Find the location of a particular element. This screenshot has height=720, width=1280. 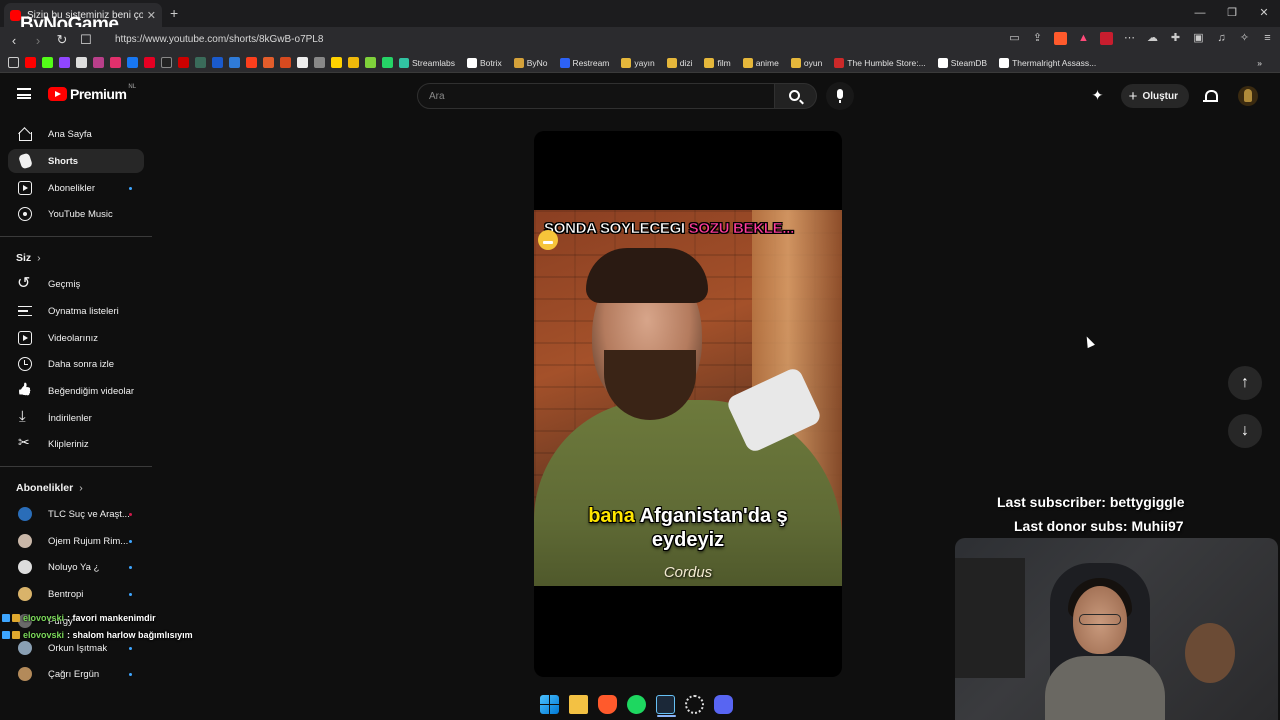

sidebar-subscription-channel: Çağrı Ergün is located at coordinates (76, 674).